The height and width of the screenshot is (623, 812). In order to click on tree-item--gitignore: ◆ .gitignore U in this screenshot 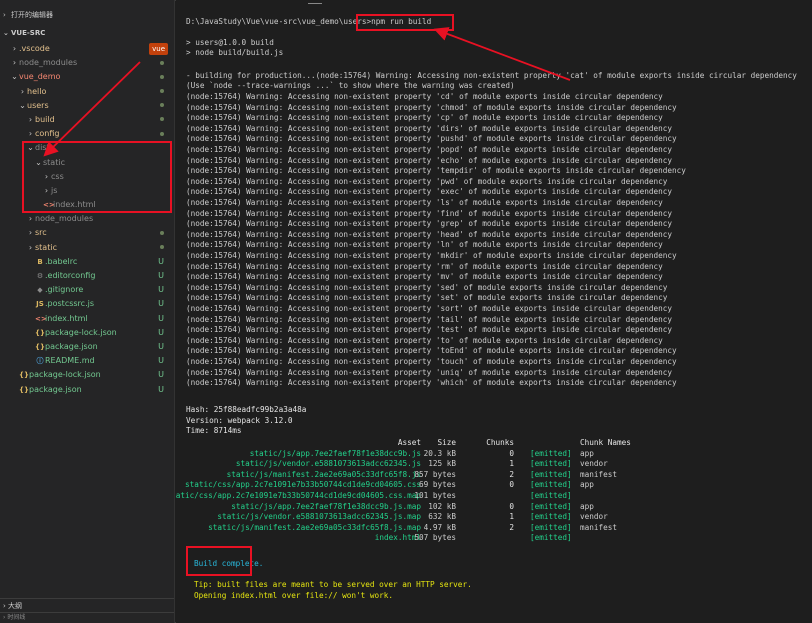, I will do `click(87, 290)`.